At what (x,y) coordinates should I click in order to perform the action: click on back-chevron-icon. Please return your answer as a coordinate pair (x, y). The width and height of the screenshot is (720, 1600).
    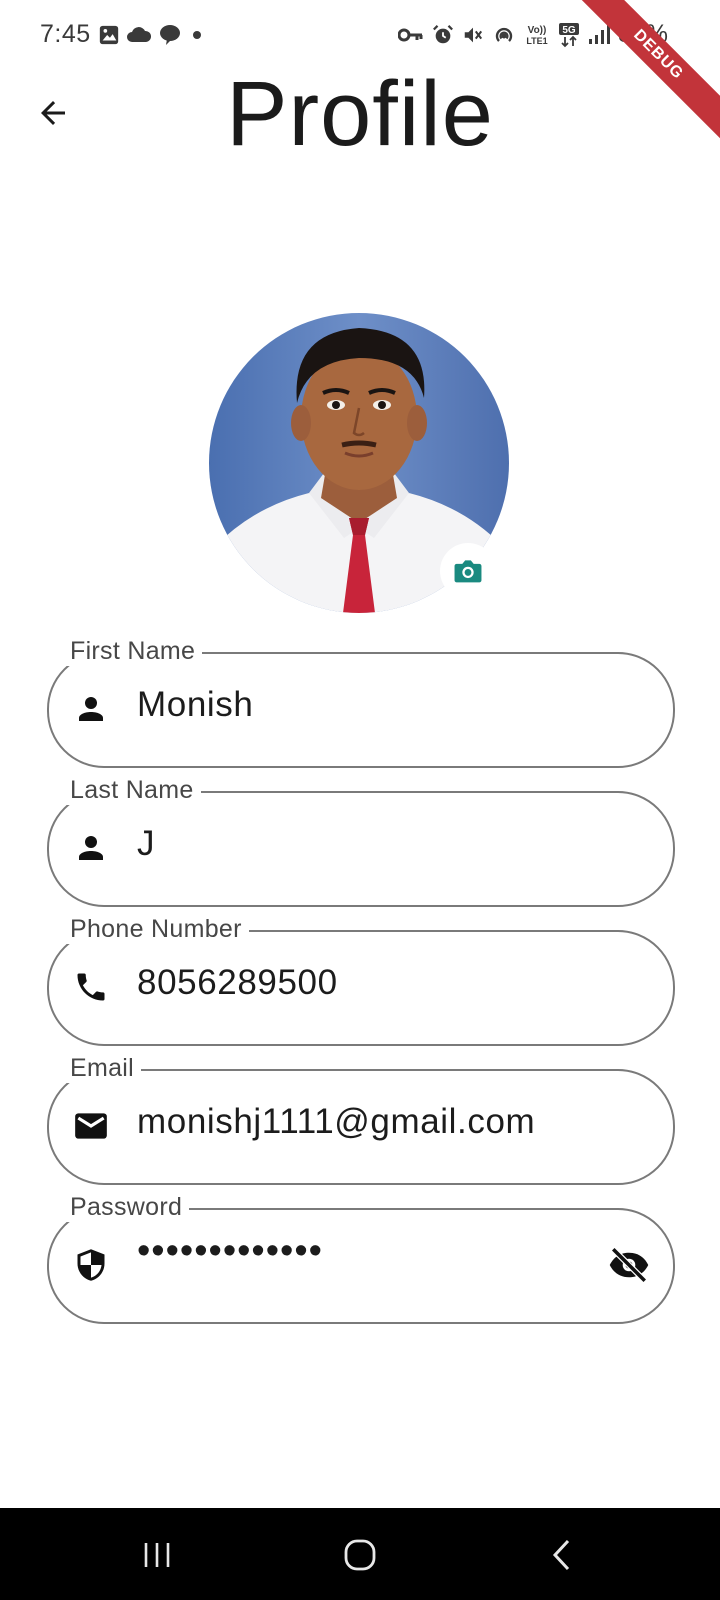
    Looking at the image, I should click on (561, 1555).